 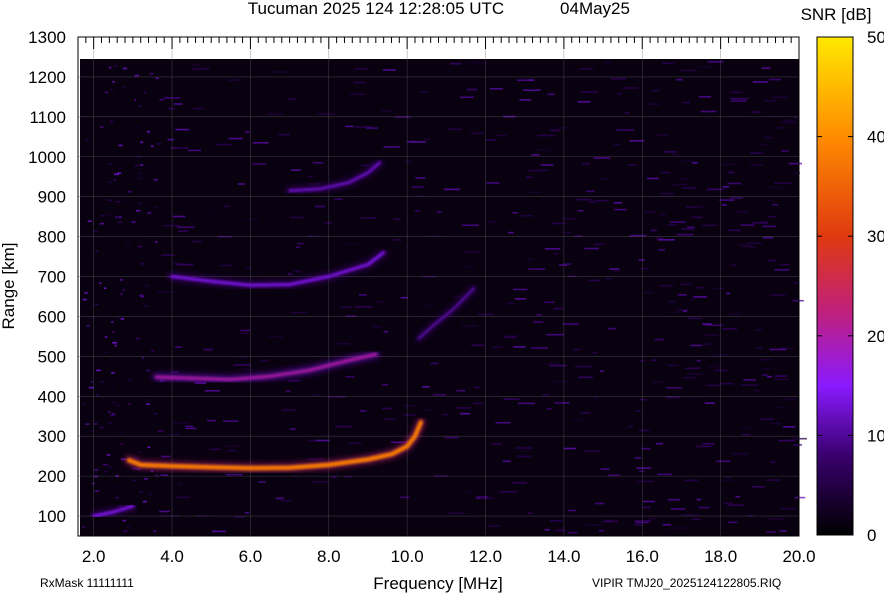 I want to click on colorbar-tick-label: 0, so click(x=871, y=535).